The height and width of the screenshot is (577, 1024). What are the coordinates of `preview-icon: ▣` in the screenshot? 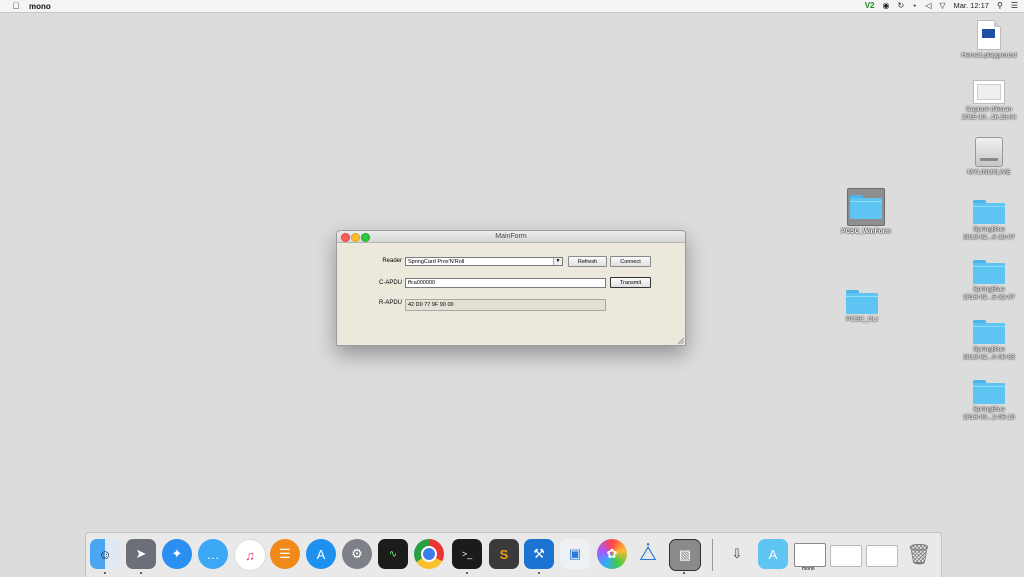 It's located at (575, 554).